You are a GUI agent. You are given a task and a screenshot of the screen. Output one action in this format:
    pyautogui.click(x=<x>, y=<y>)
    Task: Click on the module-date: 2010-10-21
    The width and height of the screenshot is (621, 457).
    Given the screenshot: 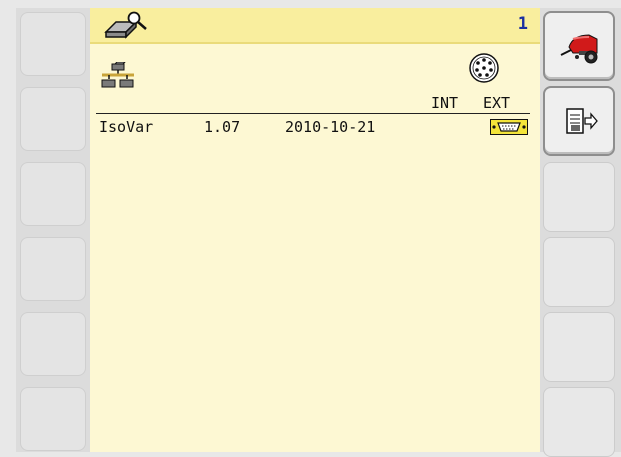 What is the action you would take?
    pyautogui.click(x=330, y=127)
    